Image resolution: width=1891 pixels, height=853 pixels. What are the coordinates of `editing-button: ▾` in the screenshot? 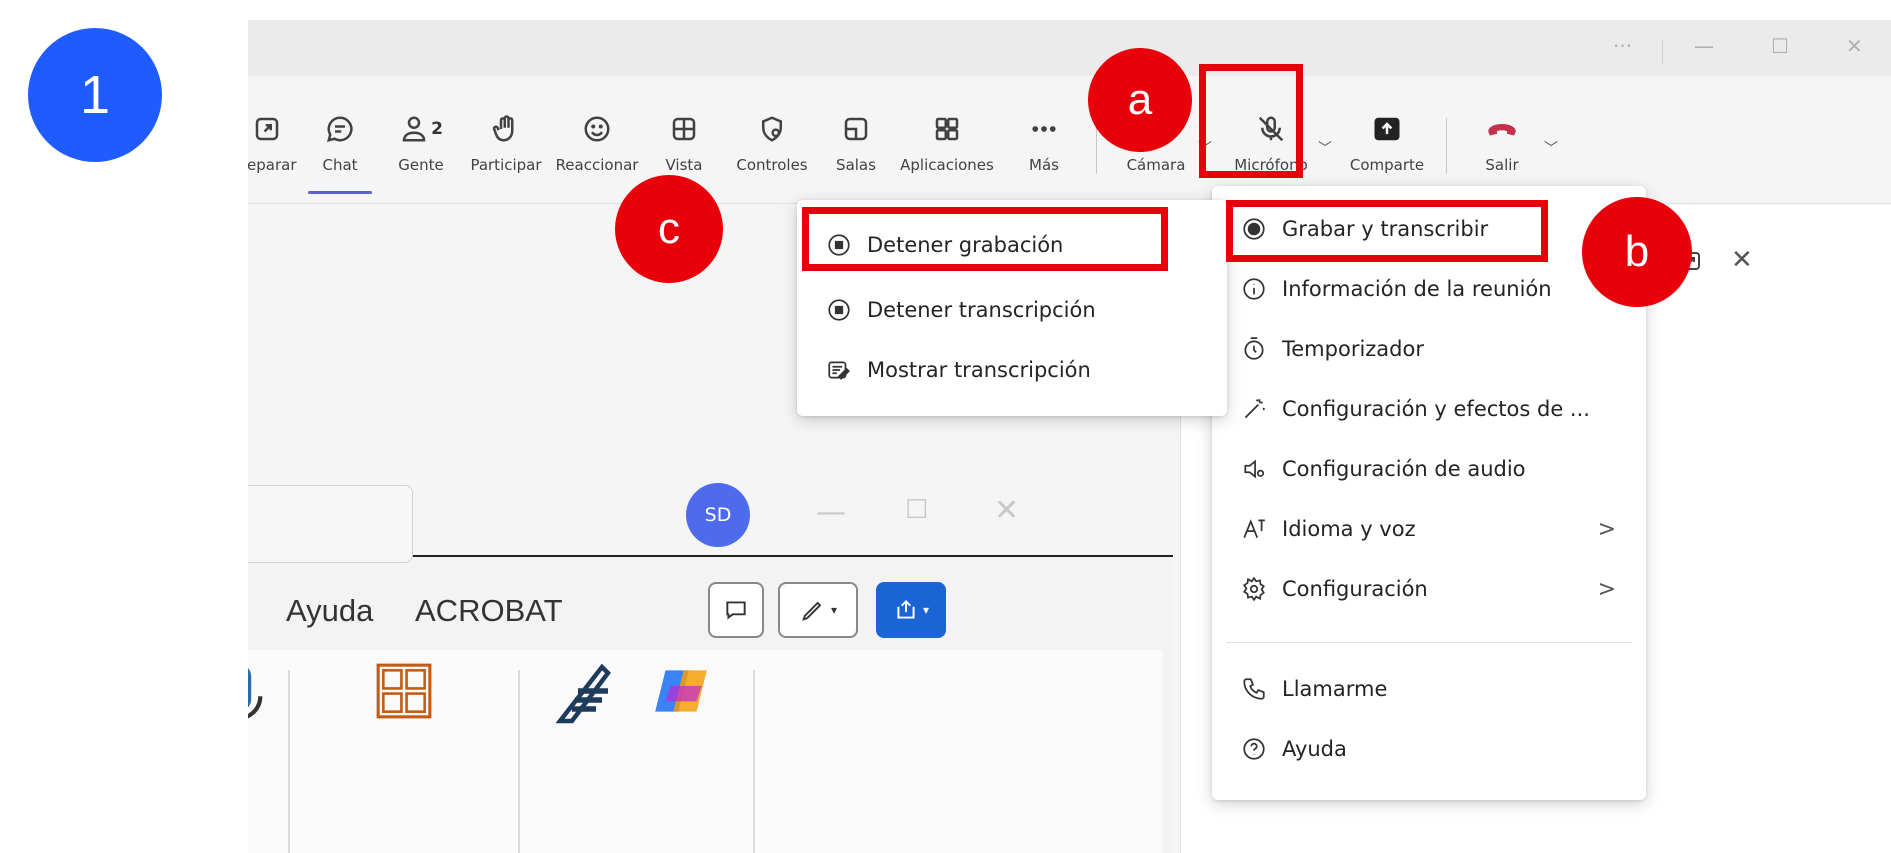 It's located at (818, 610).